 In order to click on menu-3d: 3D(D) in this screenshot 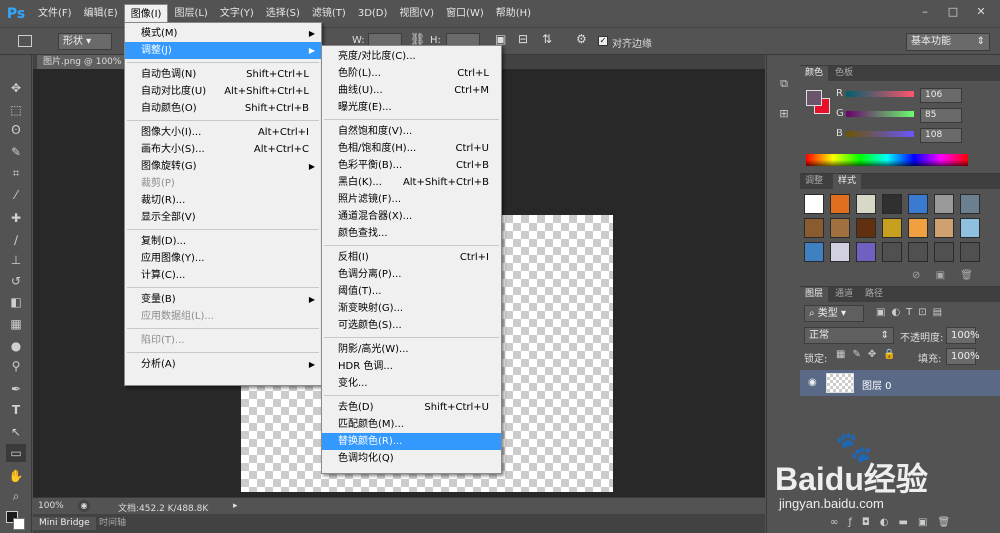, I will do `click(373, 14)`.